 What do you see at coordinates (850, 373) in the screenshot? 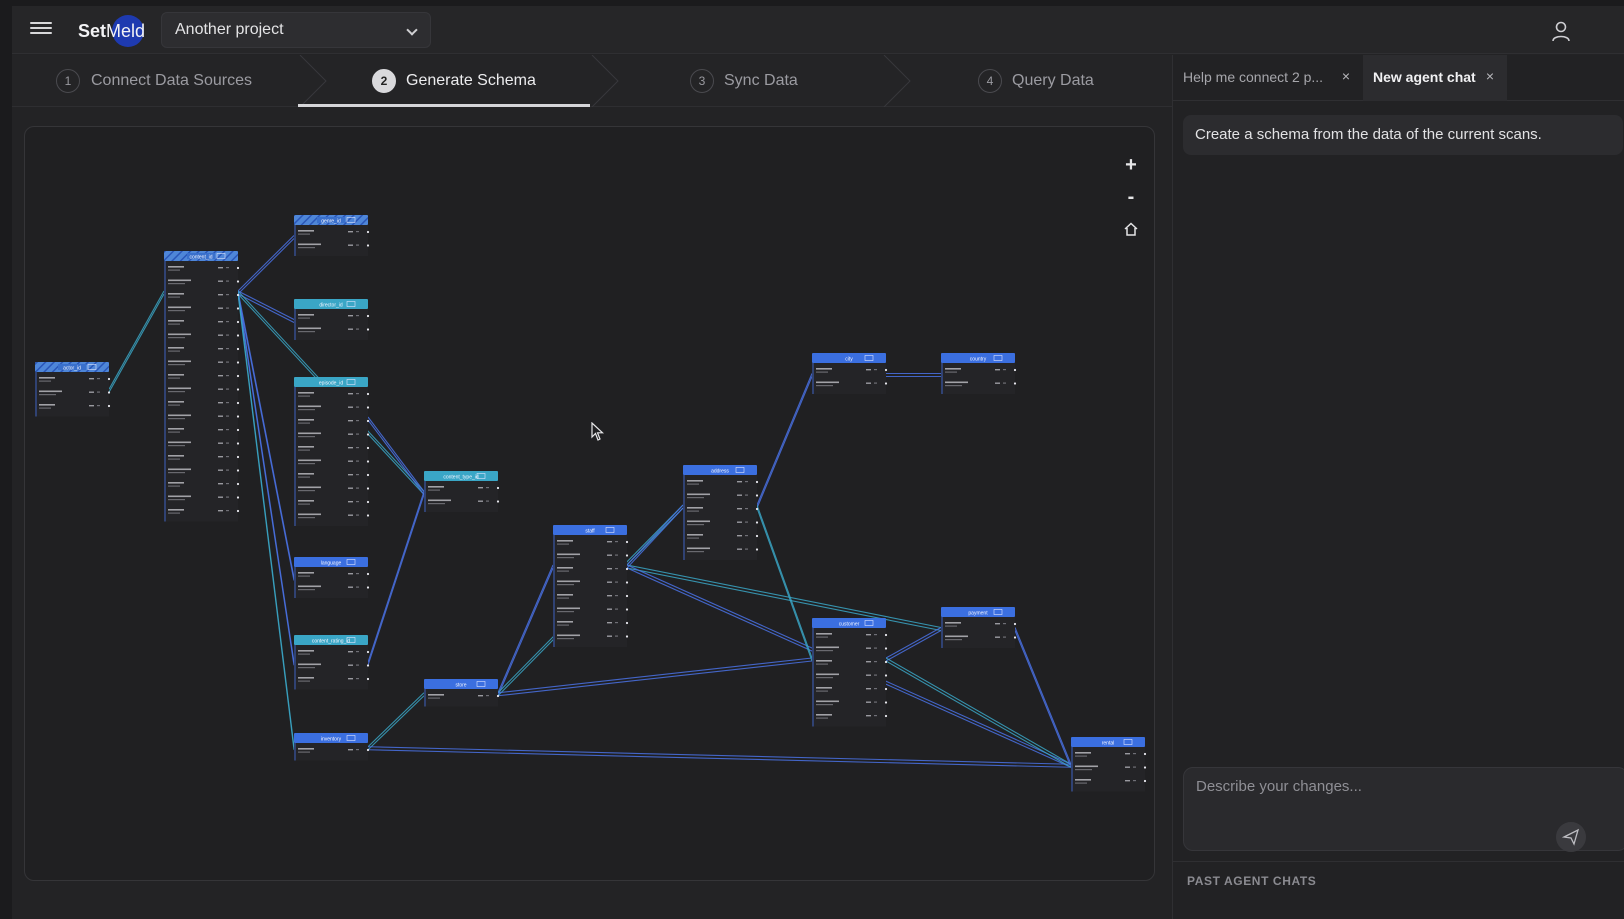
I see `table-city: city` at bounding box center [850, 373].